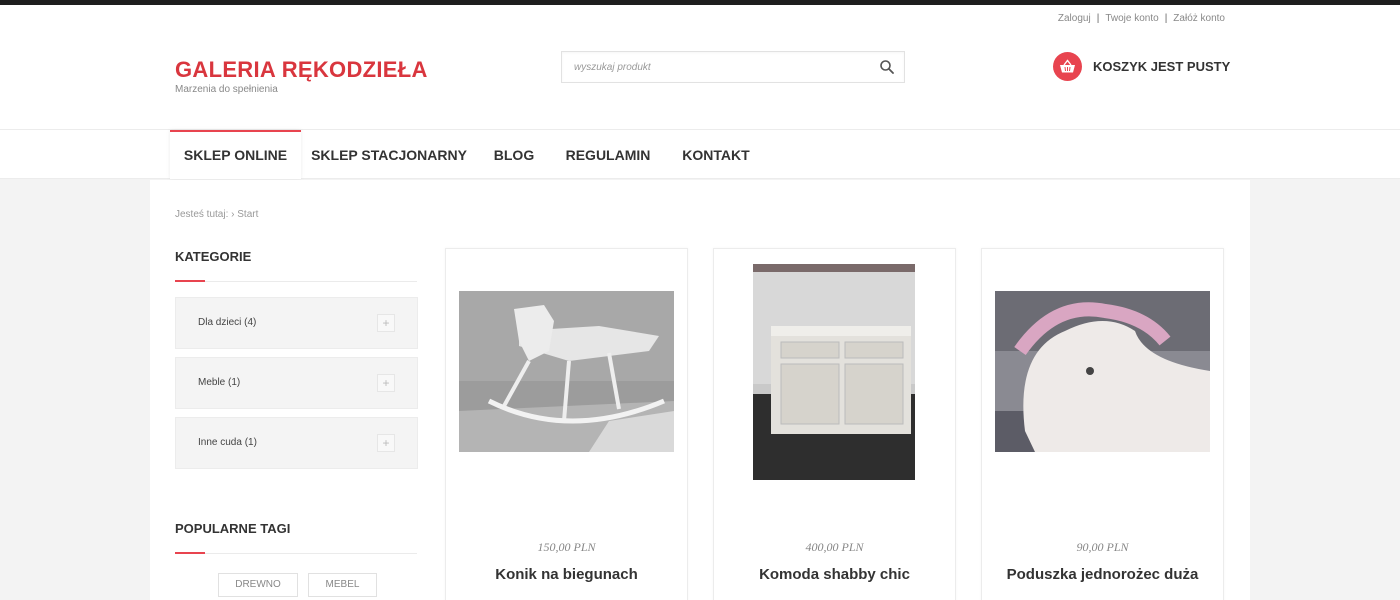  Describe the element at coordinates (213, 256) in the screenshot. I see `categories-heading: KATEGORIE` at that location.